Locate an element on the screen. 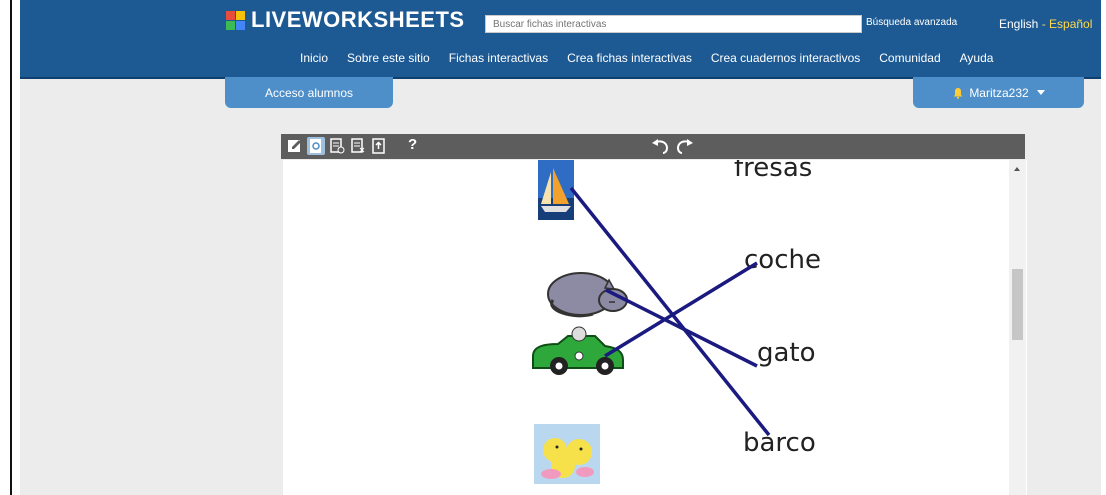  nav-crea-fichas: Crea fichas interactivas is located at coordinates (629, 61).